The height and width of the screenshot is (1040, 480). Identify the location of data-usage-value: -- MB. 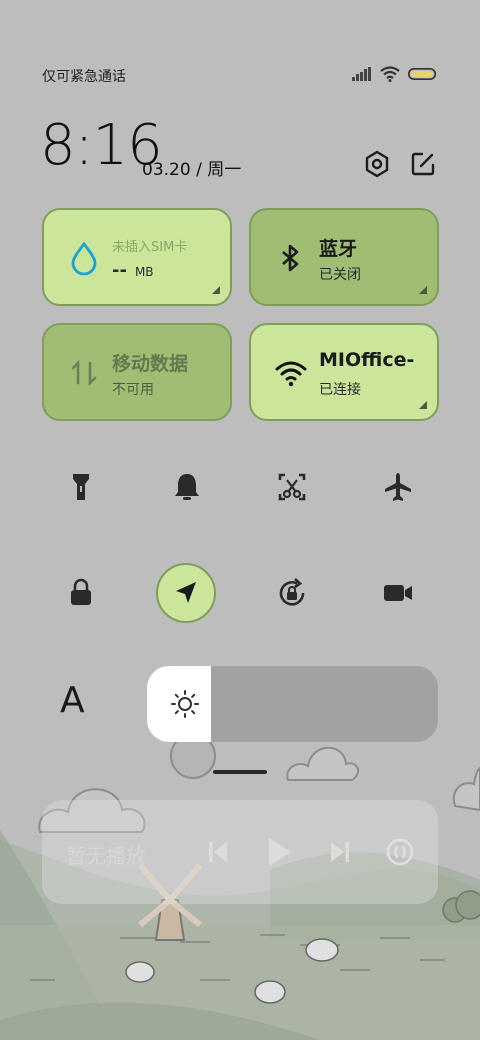
(133, 270).